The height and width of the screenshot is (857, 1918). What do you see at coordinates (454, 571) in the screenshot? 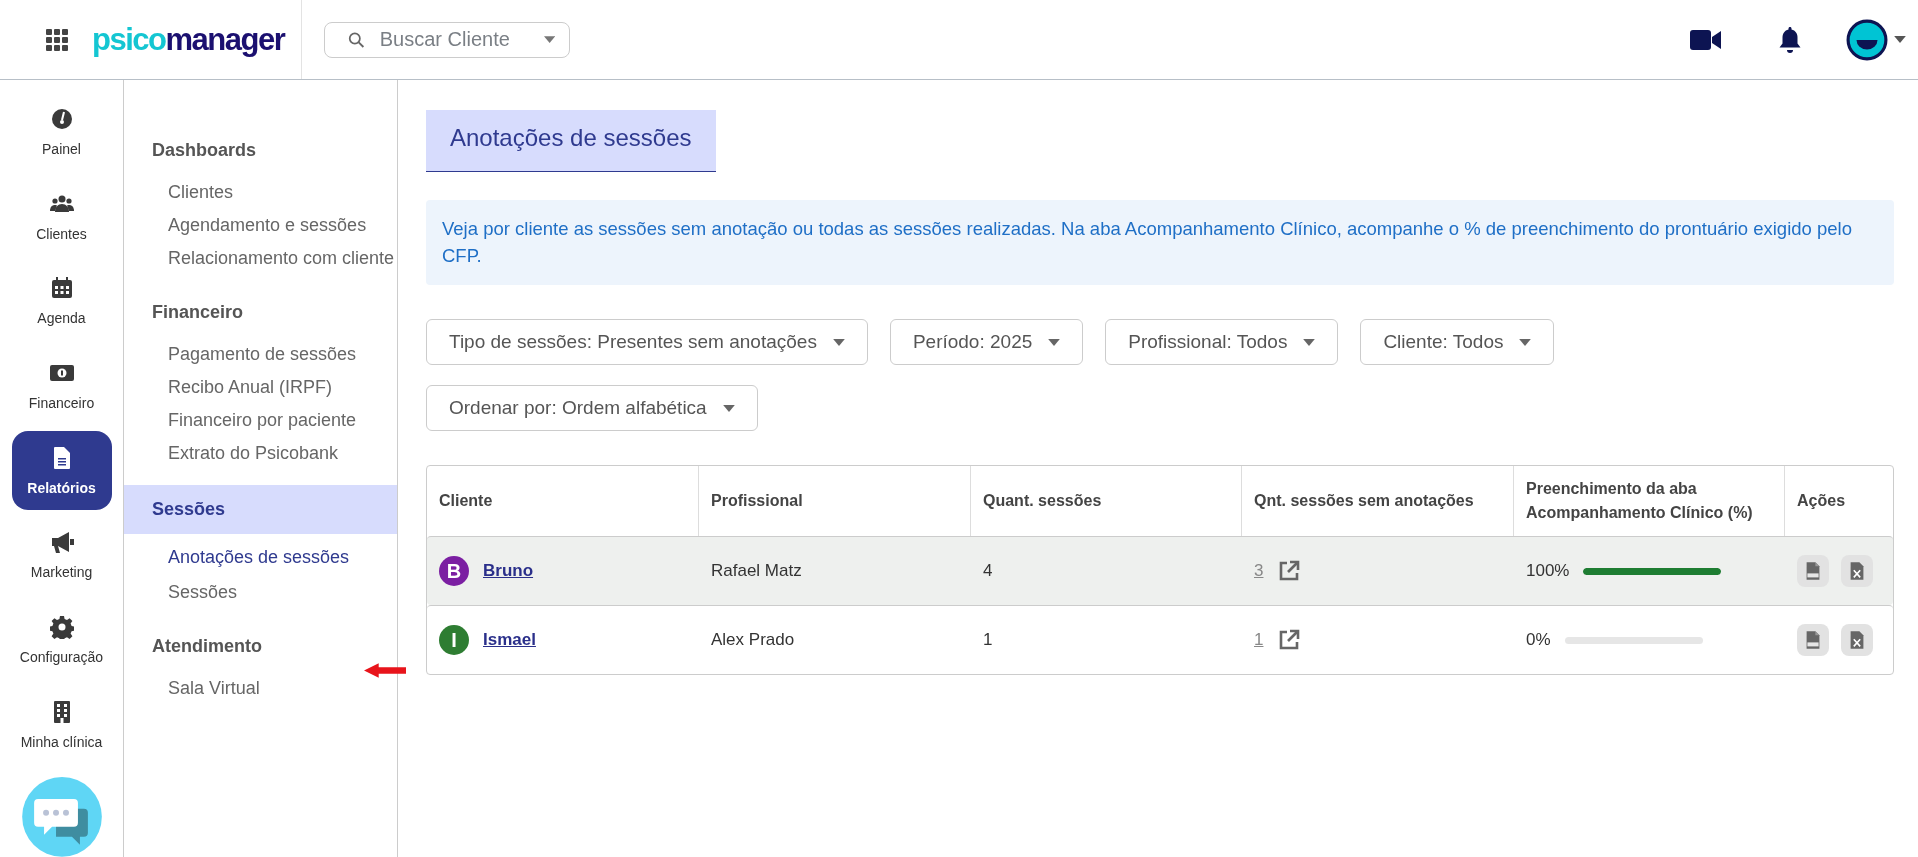
I see `client-avatar: B` at bounding box center [454, 571].